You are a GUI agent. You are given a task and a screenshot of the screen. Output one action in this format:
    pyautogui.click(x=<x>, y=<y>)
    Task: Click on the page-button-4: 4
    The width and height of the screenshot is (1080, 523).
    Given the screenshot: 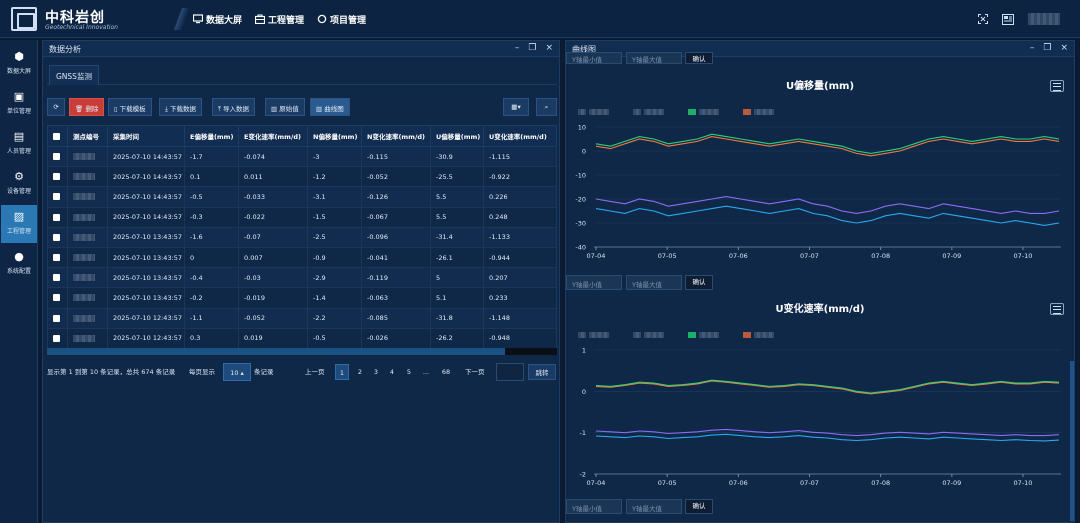 What is the action you would take?
    pyautogui.click(x=392, y=372)
    